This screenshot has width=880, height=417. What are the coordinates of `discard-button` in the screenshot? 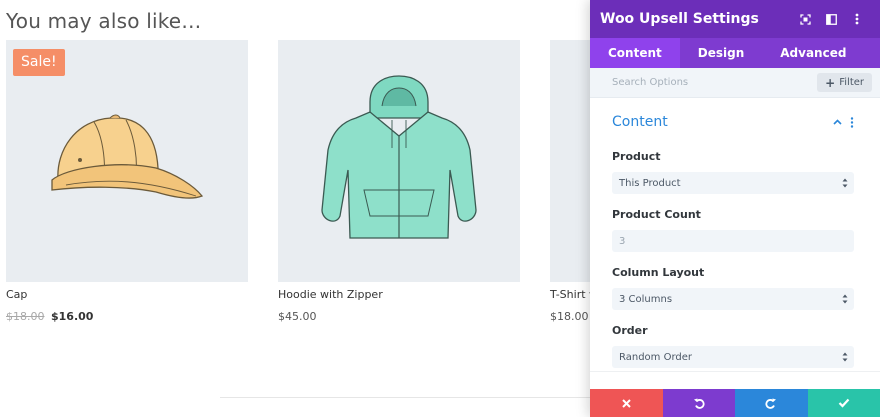 It's located at (626, 403).